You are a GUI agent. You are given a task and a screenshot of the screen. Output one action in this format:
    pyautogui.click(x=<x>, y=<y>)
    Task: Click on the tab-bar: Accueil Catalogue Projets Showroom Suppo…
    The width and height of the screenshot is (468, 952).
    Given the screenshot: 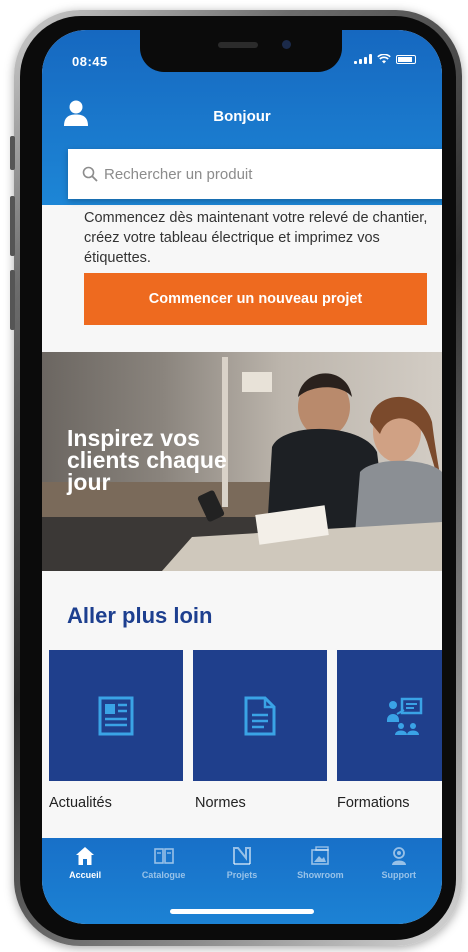 What is the action you would take?
    pyautogui.click(x=242, y=881)
    